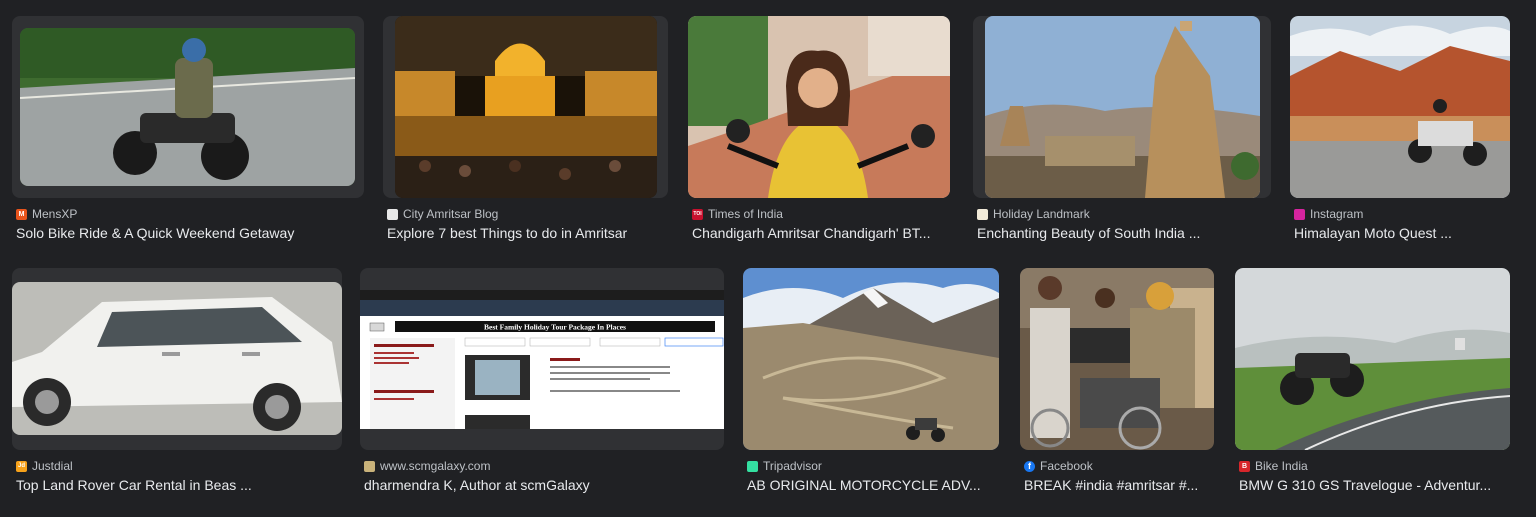 The image size is (1536, 517). I want to click on source-row: TOI Times of India, so click(737, 214).